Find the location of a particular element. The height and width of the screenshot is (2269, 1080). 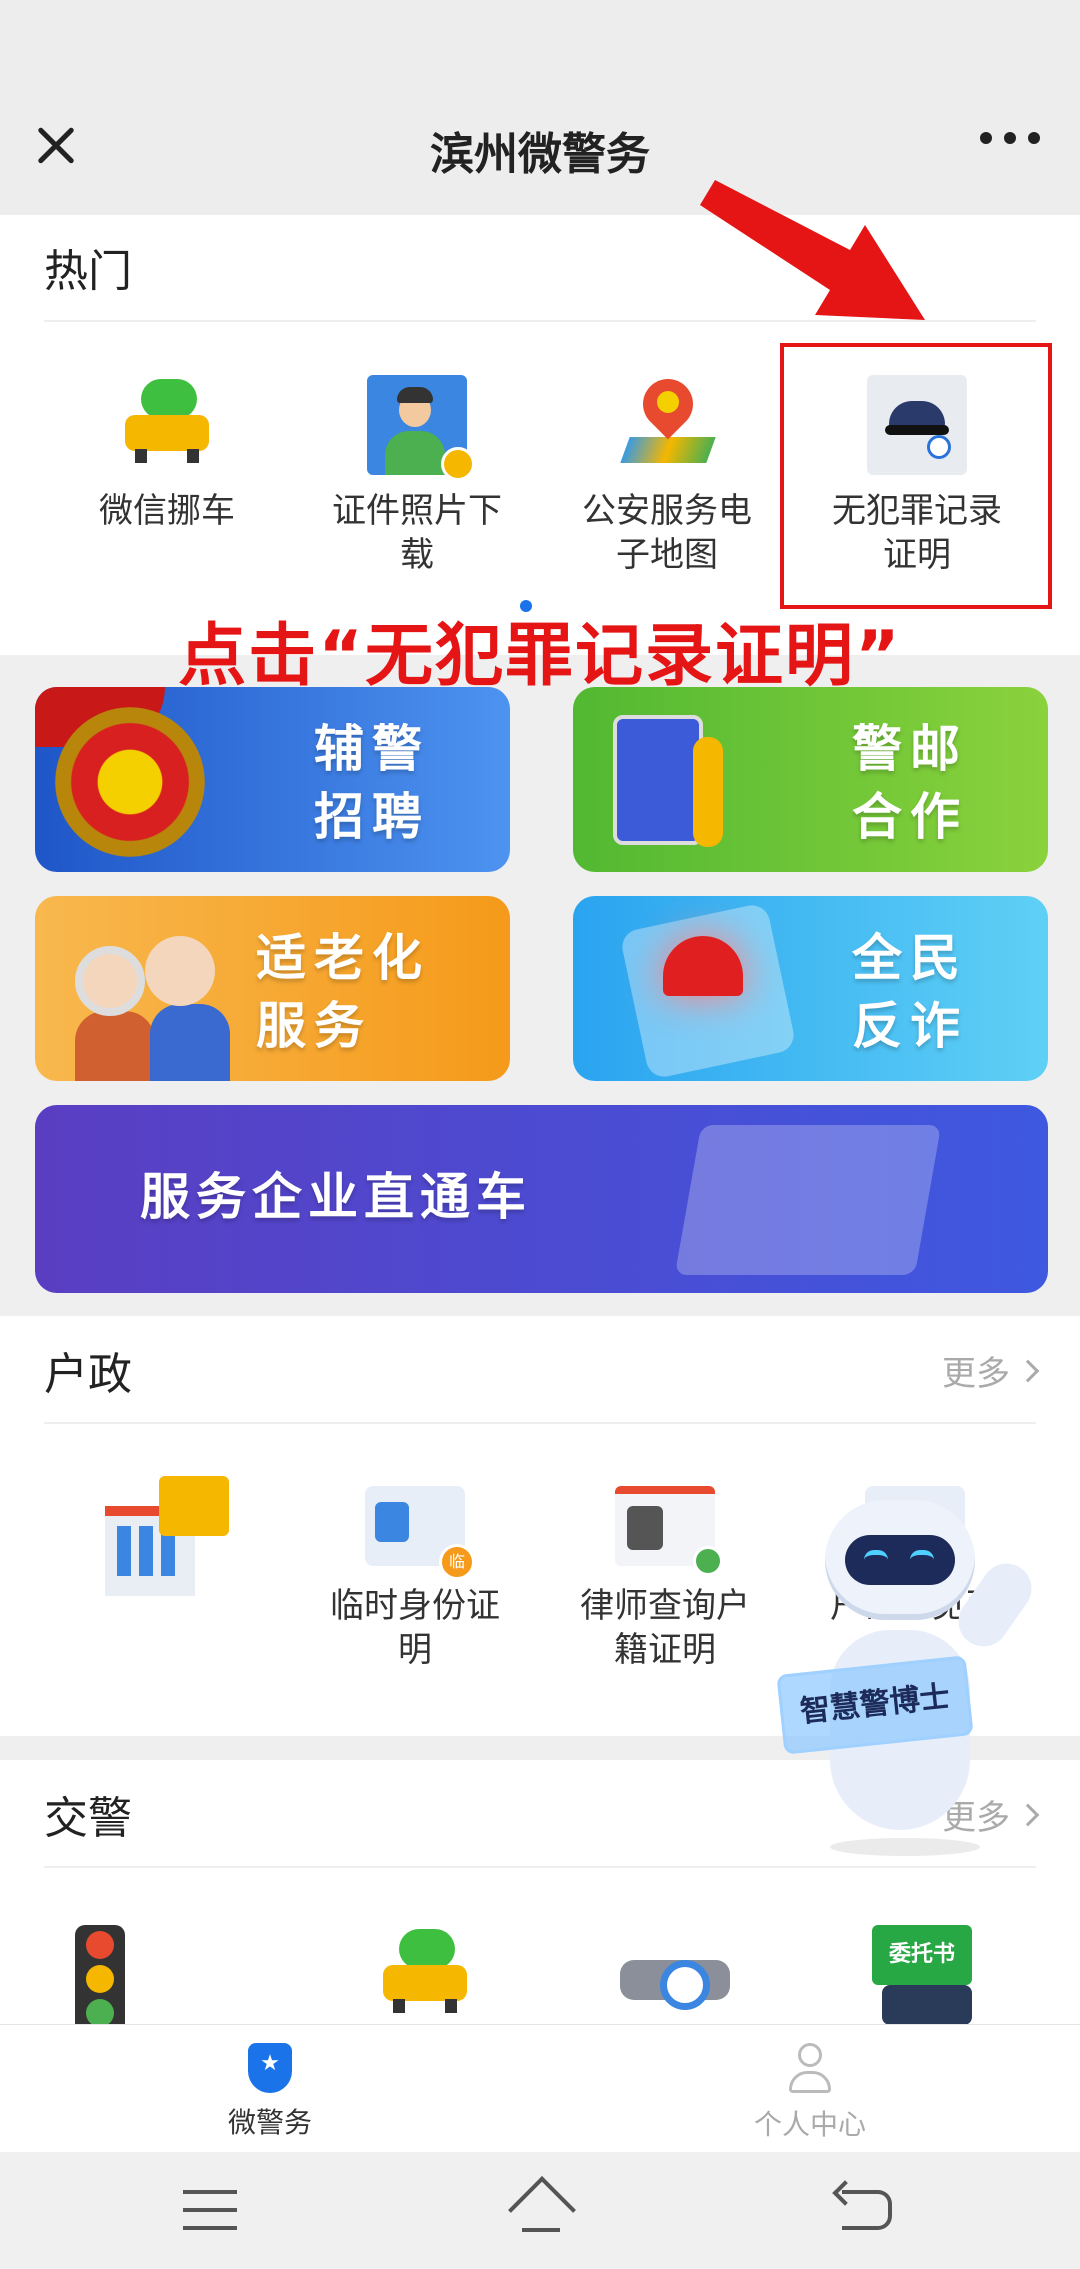

dashboard-illustration is located at coordinates (808, 1200).